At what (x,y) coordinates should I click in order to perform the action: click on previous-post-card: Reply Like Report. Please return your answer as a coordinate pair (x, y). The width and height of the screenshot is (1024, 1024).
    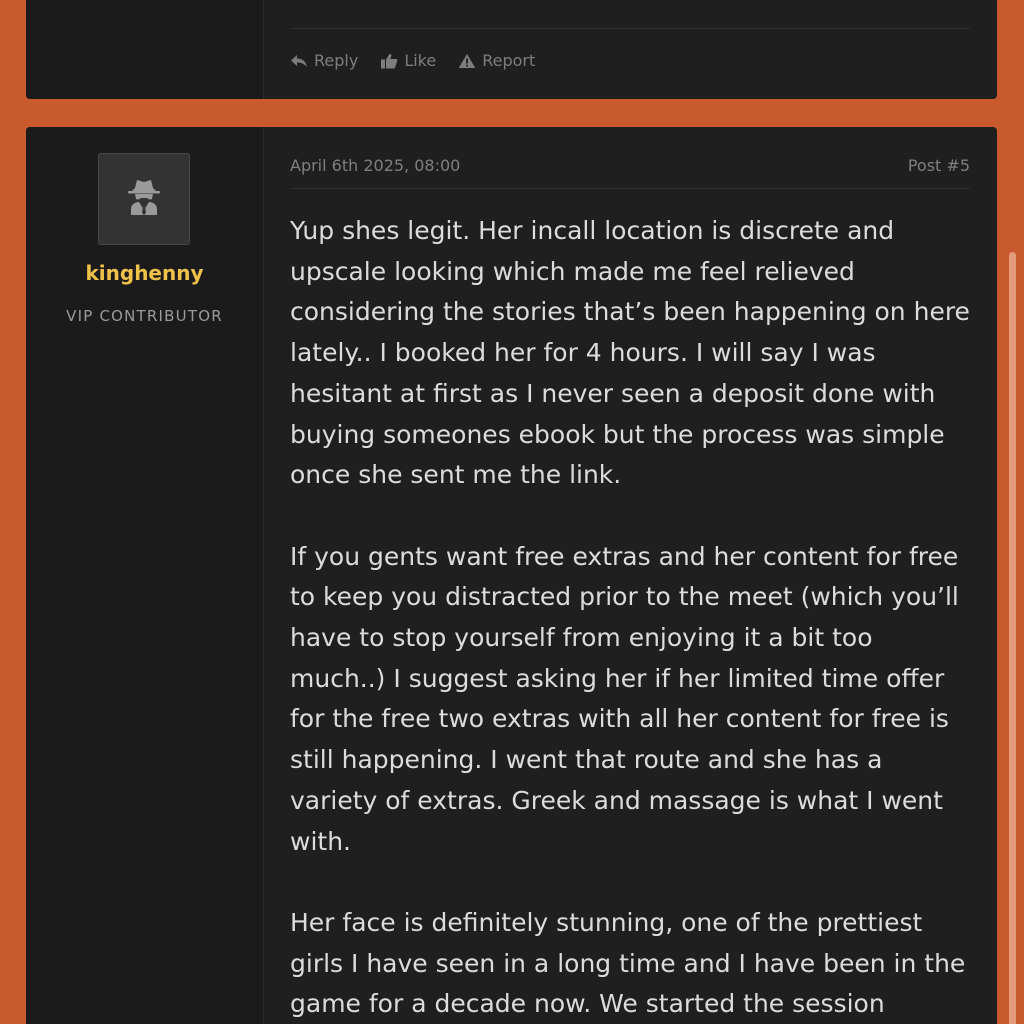
    Looking at the image, I should click on (511, 49).